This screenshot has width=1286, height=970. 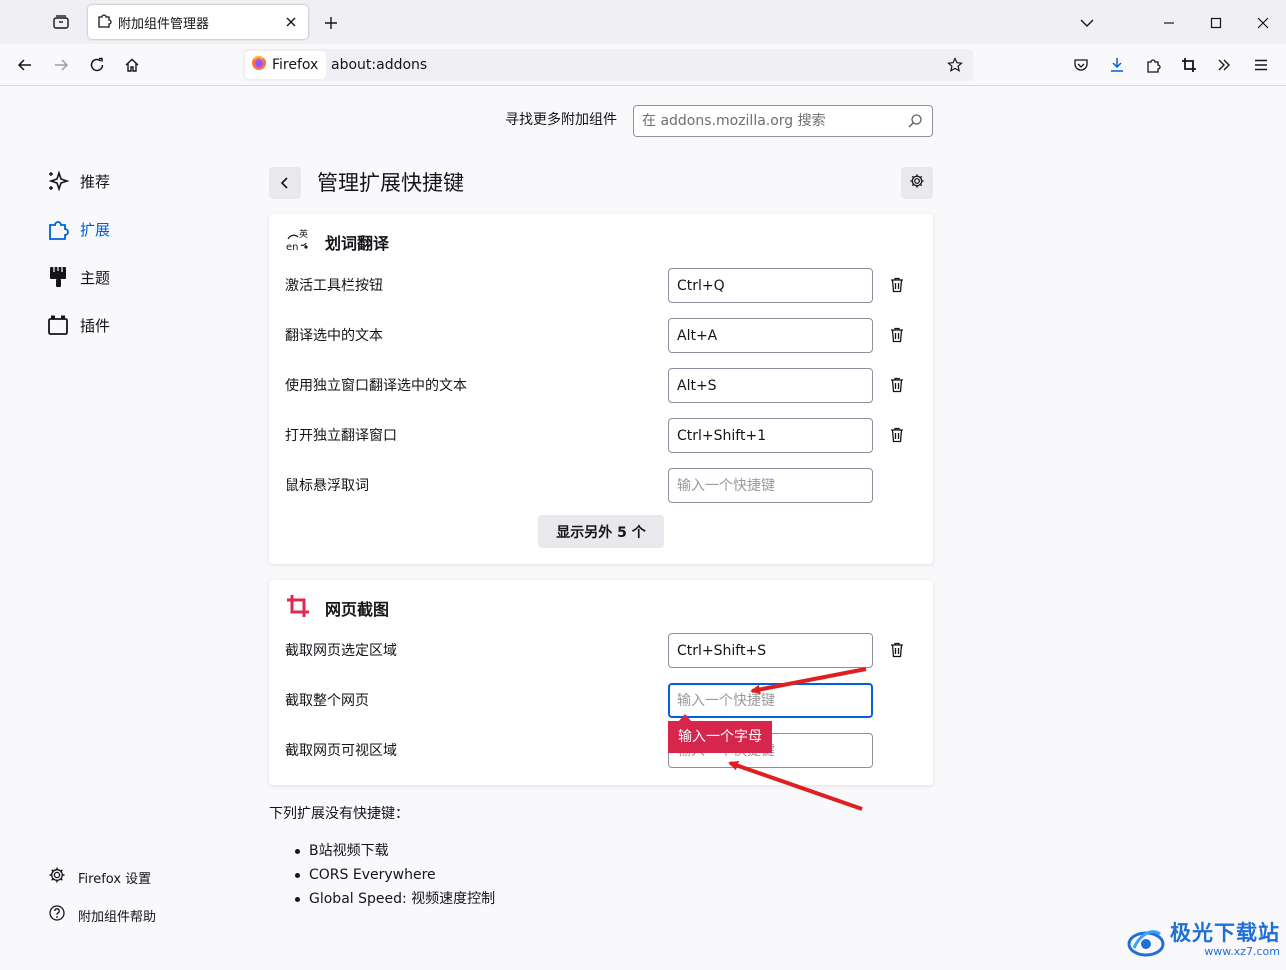 I want to click on url-text: about:addons, so click(x=379, y=65).